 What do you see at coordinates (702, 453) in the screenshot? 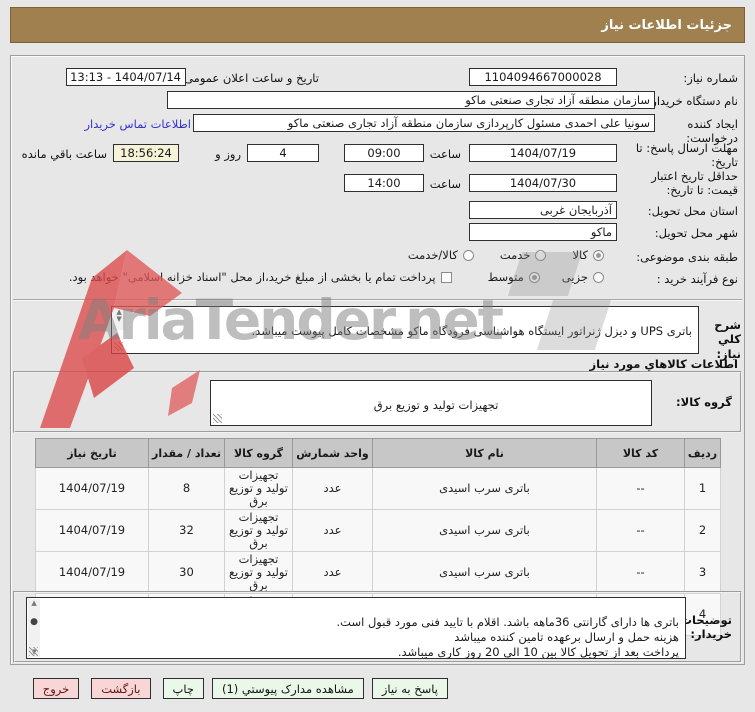
I see `column-header: ردیف` at bounding box center [702, 453].